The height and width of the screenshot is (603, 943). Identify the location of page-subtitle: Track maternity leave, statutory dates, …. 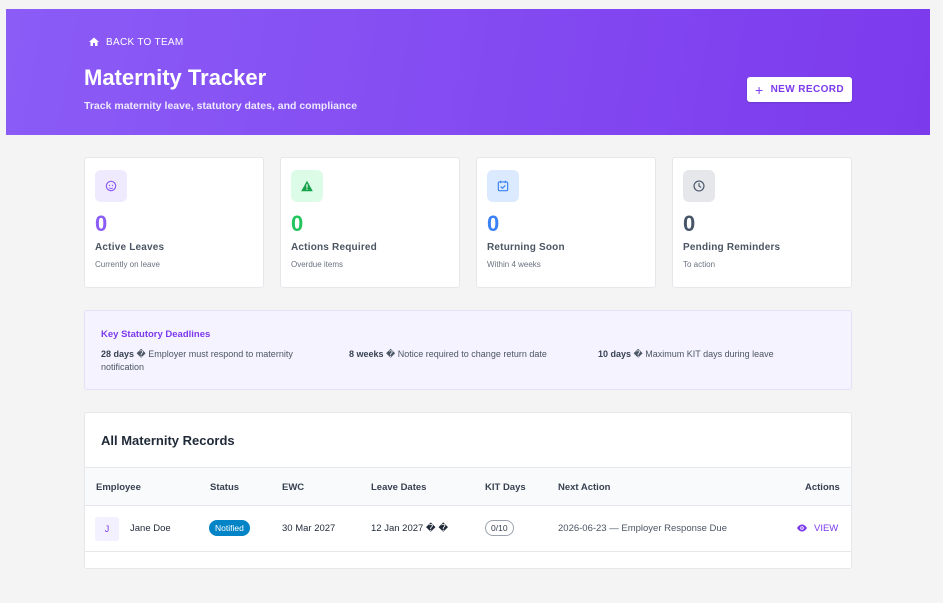
(221, 106).